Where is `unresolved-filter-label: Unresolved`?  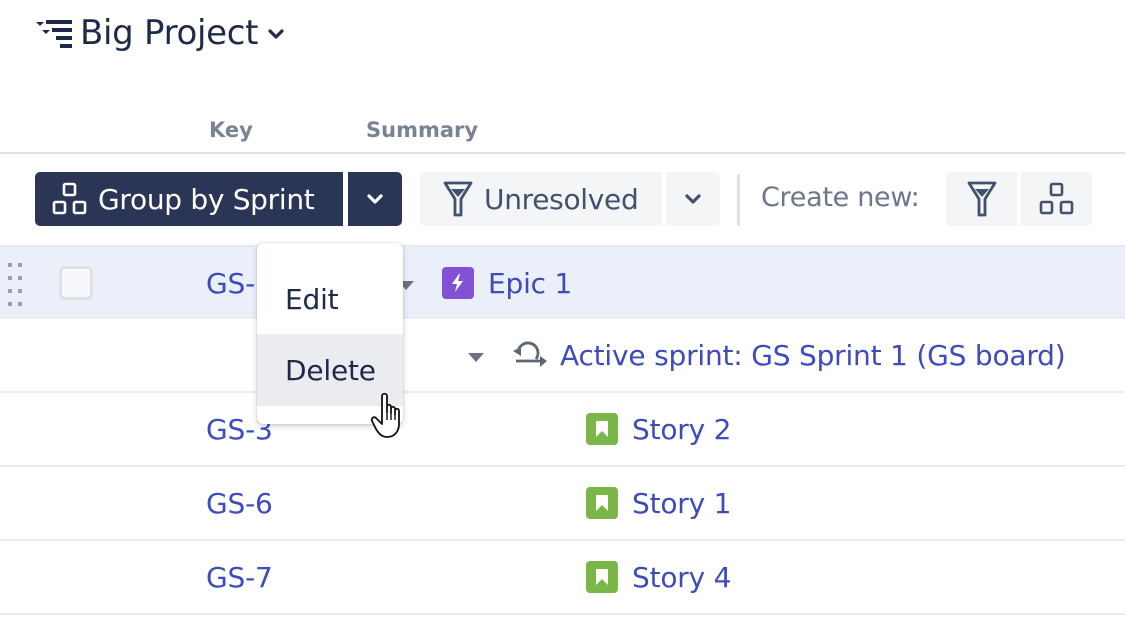 unresolved-filter-label: Unresolved is located at coordinates (561, 199).